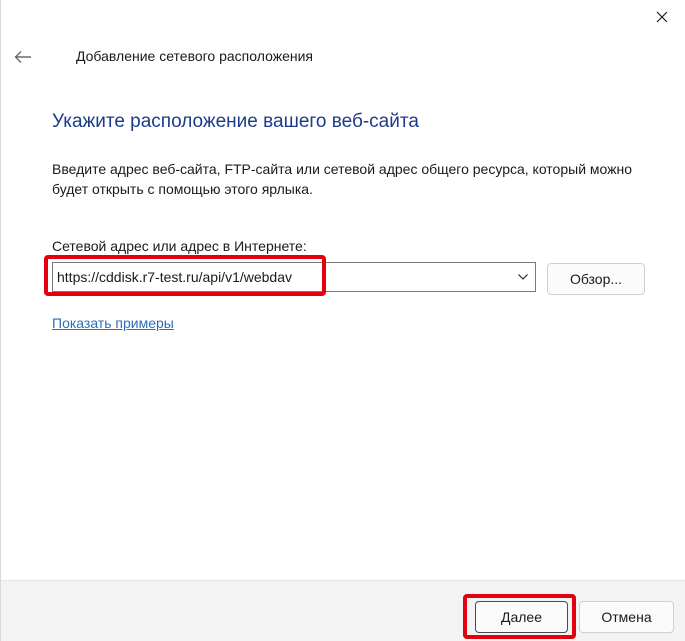  I want to click on address-field-label: Сетевой адрес или адрес в Интернете:, so click(179, 246).